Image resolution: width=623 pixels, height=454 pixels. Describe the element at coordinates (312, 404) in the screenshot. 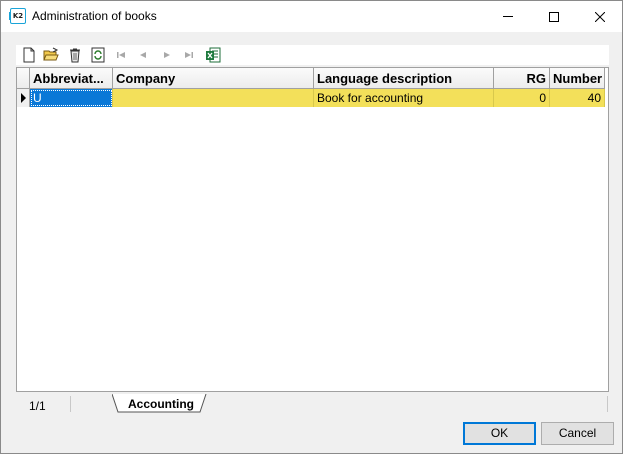

I see `status-strip: 1/1 Accounting` at that location.